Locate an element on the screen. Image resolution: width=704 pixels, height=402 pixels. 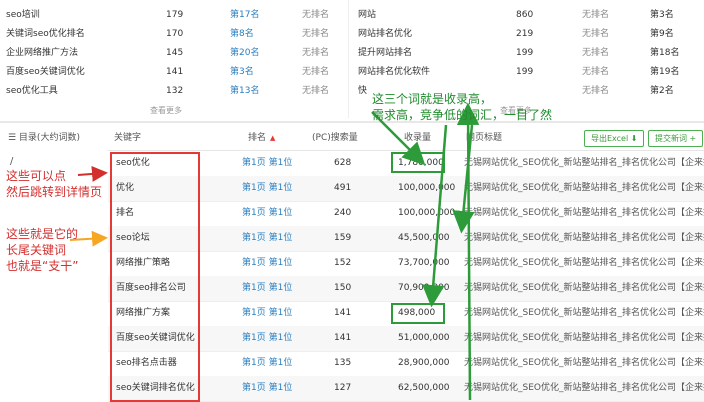
annotation-high-index-line1: 这三个词就是收录高， is located at coordinates (432, 99).